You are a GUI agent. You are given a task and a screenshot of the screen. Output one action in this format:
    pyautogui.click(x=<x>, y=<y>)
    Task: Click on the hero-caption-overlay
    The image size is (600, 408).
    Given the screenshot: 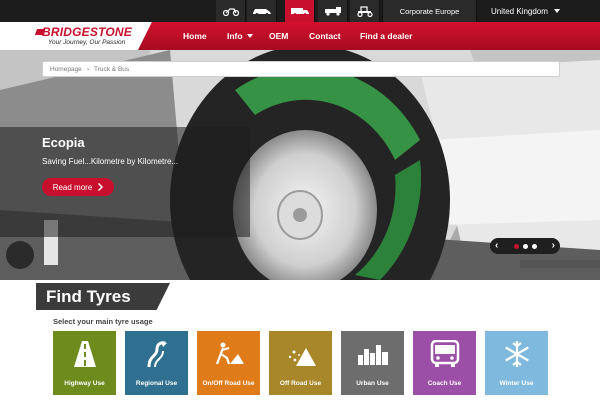 What is the action you would take?
    pyautogui.click(x=125, y=182)
    